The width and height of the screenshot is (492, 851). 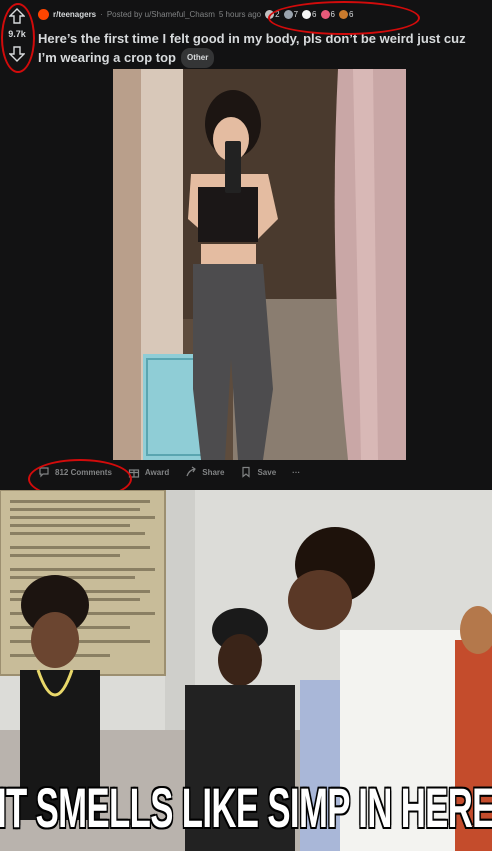 I want to click on comments-label: 812 Comments, so click(x=83, y=472).